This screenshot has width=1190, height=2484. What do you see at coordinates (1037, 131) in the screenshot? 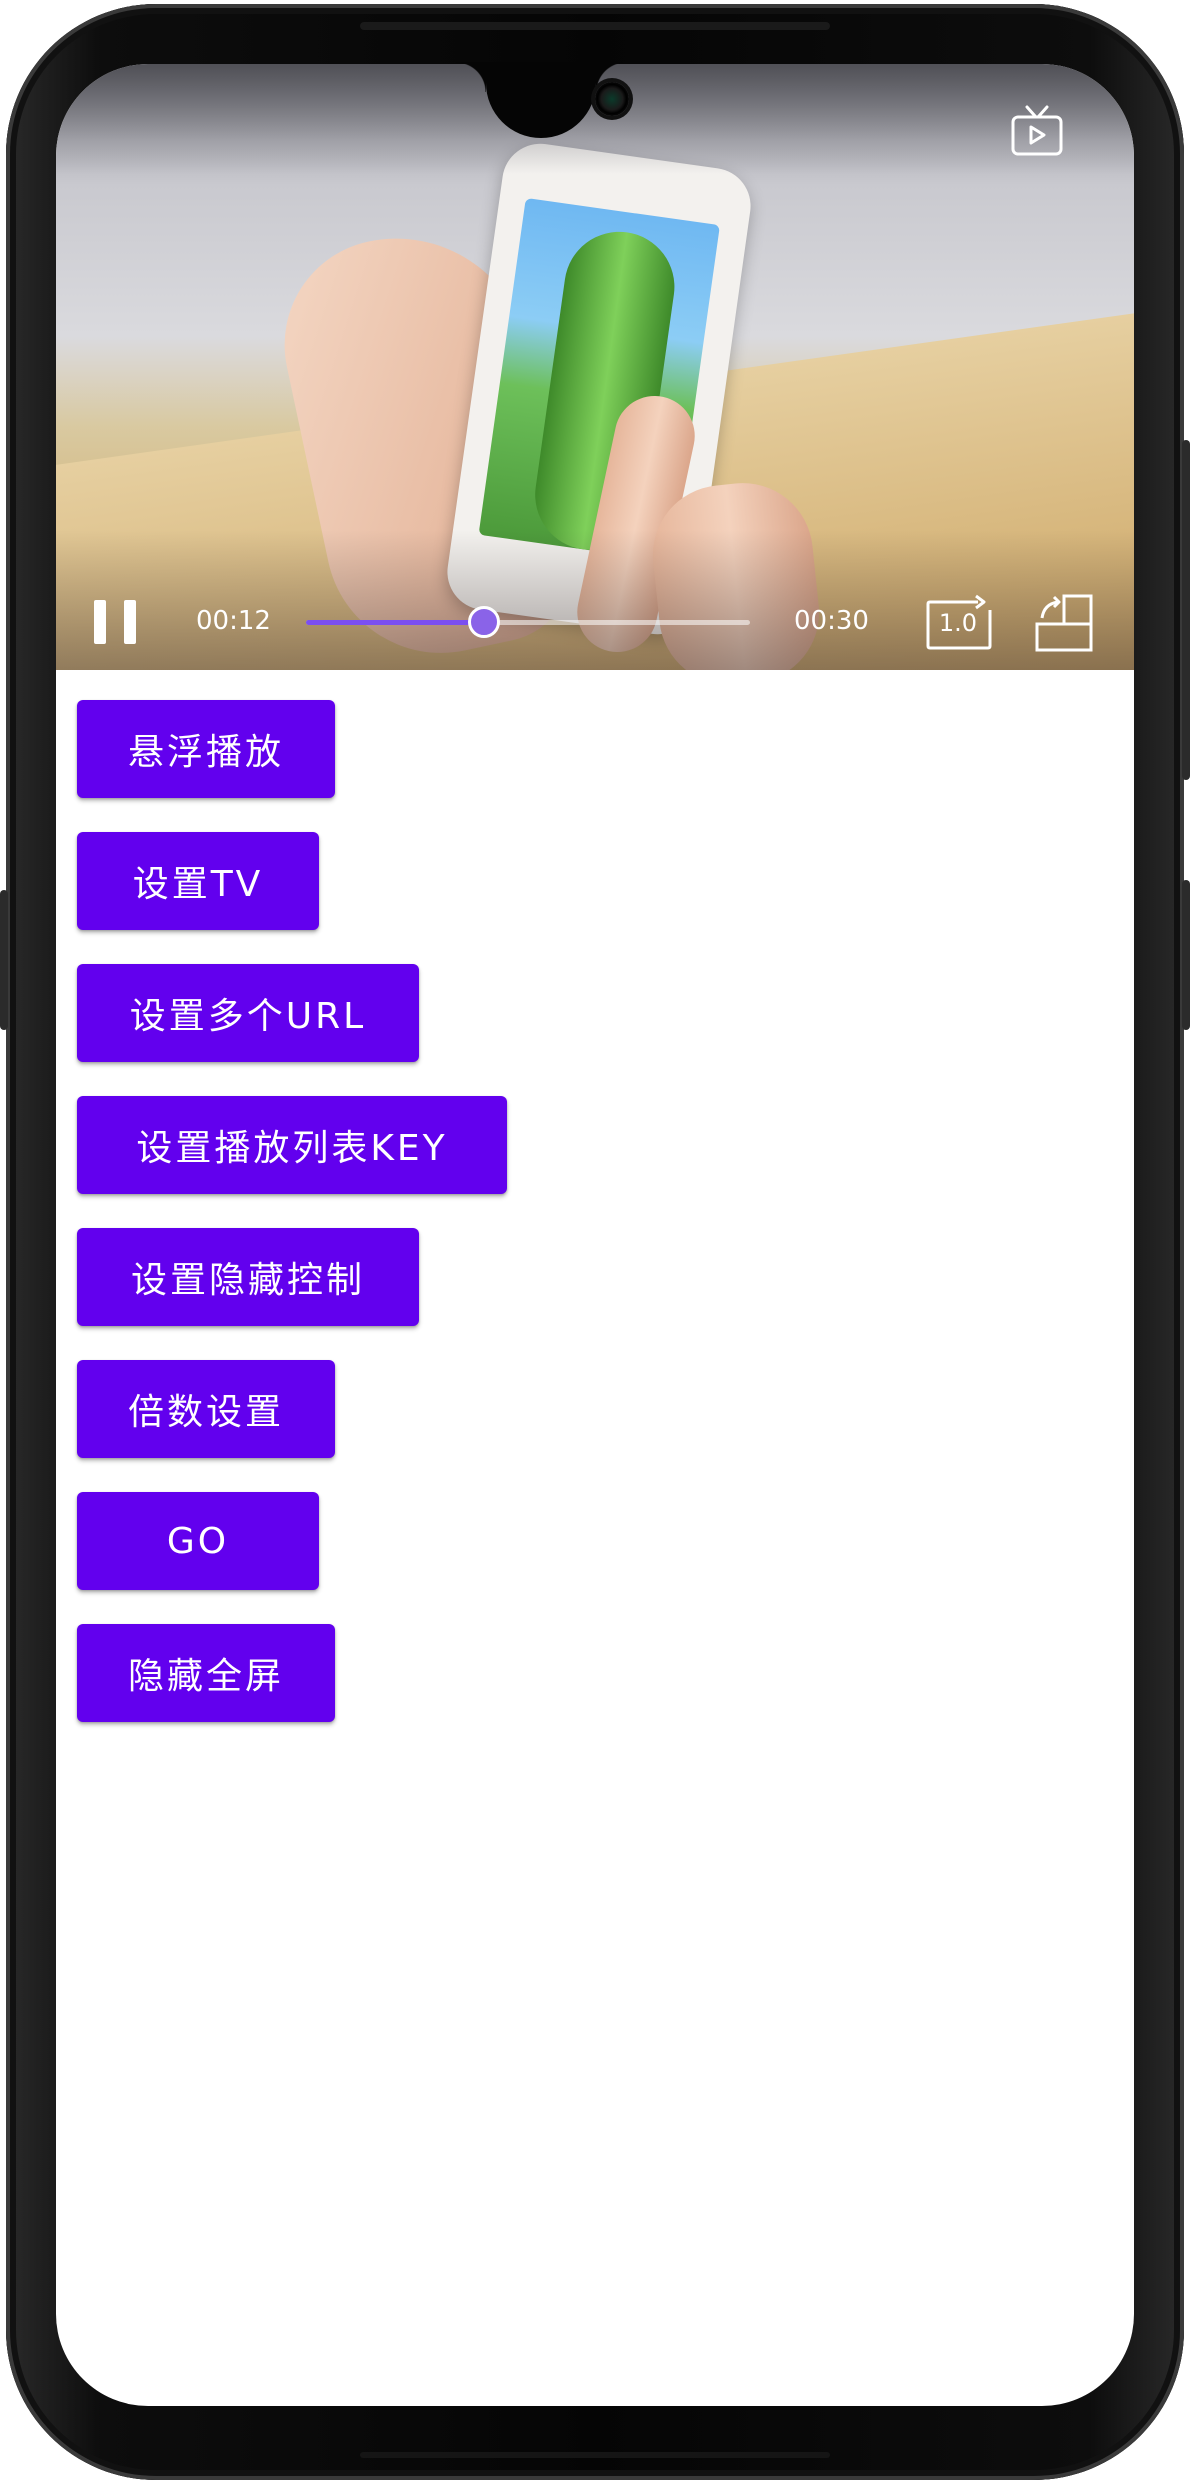
I see `tv-cast-icon` at bounding box center [1037, 131].